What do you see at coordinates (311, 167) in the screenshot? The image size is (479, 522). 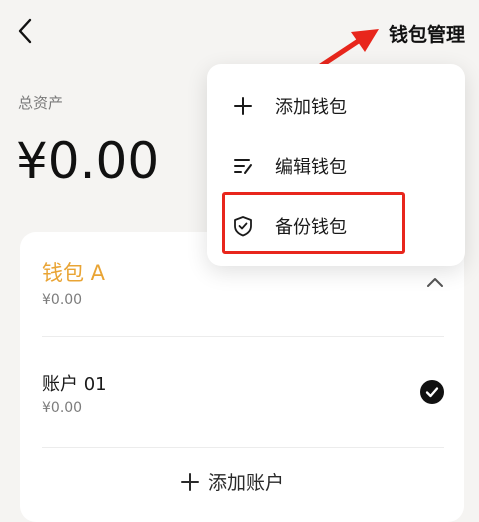 I see `menu-item-label: 编辑钱包` at bounding box center [311, 167].